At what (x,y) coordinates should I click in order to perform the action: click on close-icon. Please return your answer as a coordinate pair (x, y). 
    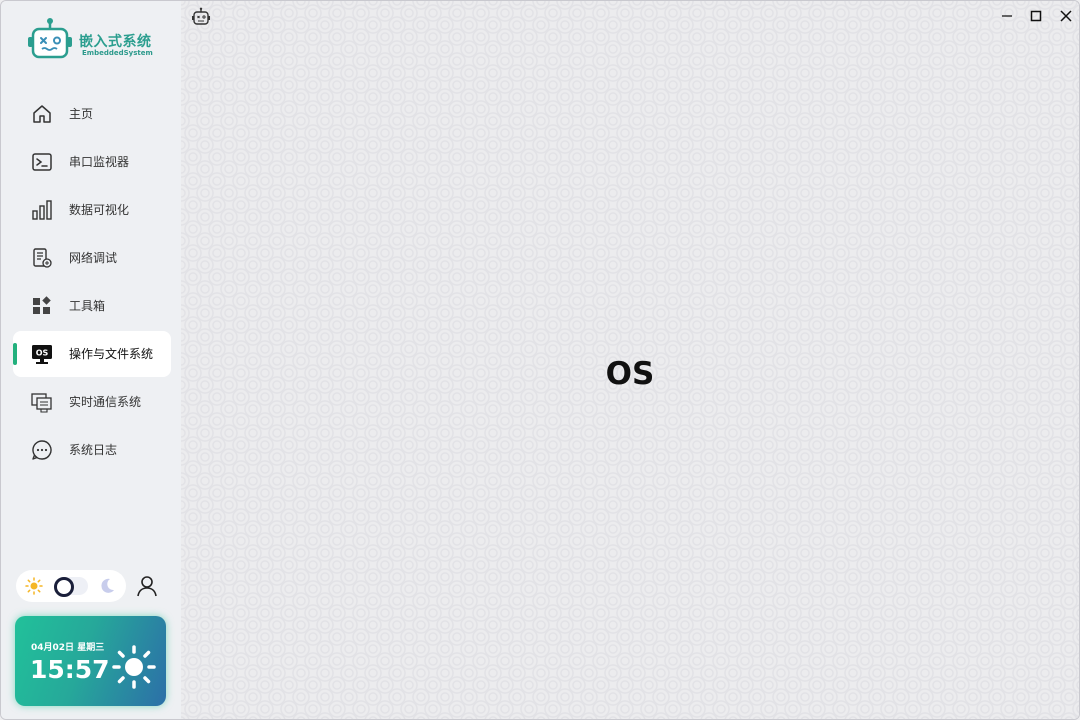
    Looking at the image, I should click on (1066, 16).